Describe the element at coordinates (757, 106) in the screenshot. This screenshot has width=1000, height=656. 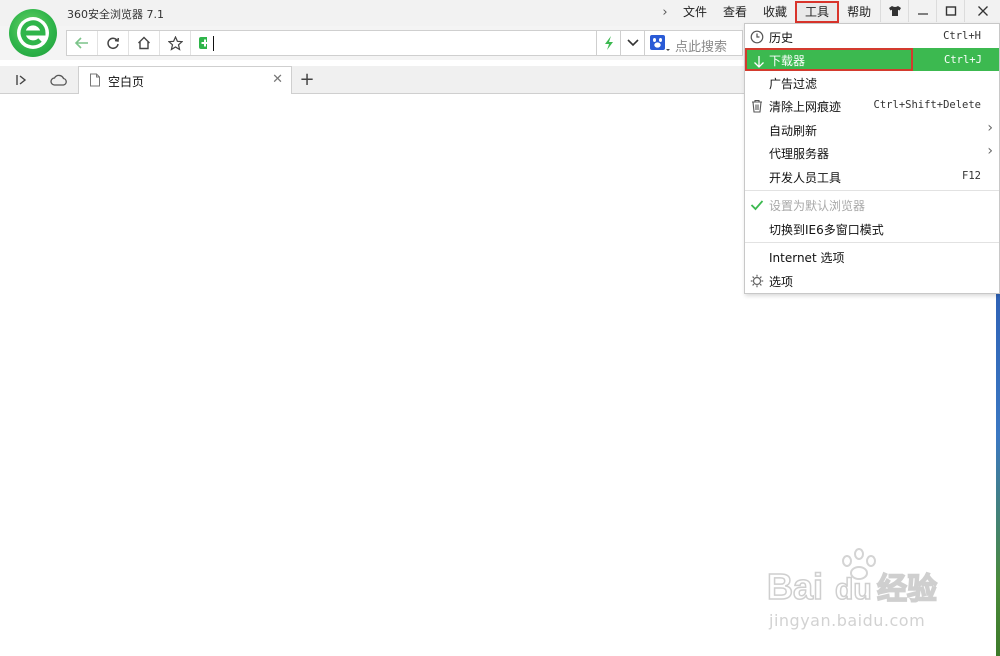
I see `trash-icon` at that location.